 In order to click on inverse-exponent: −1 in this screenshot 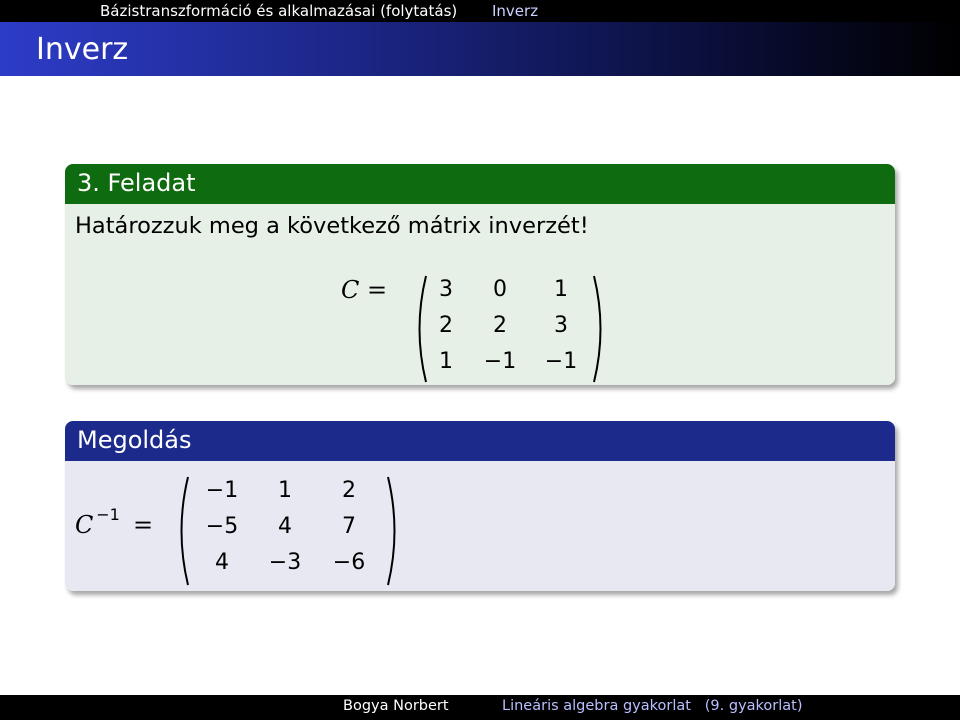, I will do `click(108, 514)`.